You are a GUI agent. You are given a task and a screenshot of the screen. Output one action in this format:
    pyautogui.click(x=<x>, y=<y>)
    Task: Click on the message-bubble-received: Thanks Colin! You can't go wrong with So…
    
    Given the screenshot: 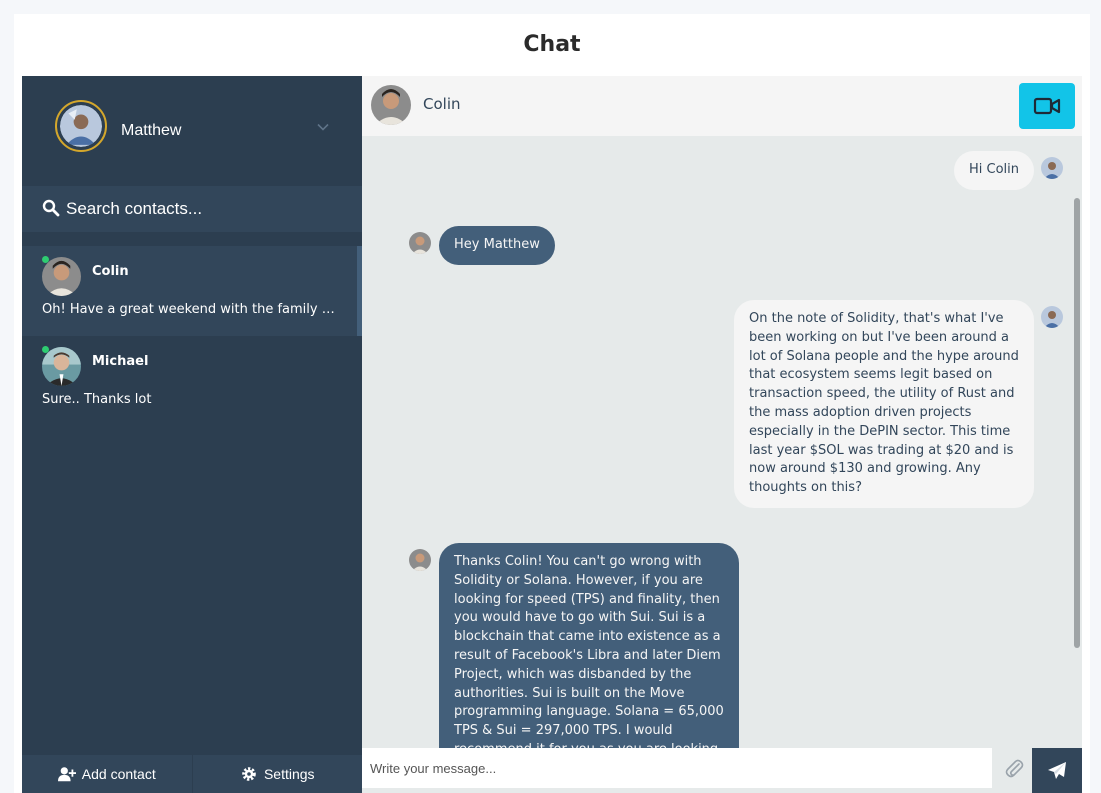 What is the action you would take?
    pyautogui.click(x=589, y=645)
    